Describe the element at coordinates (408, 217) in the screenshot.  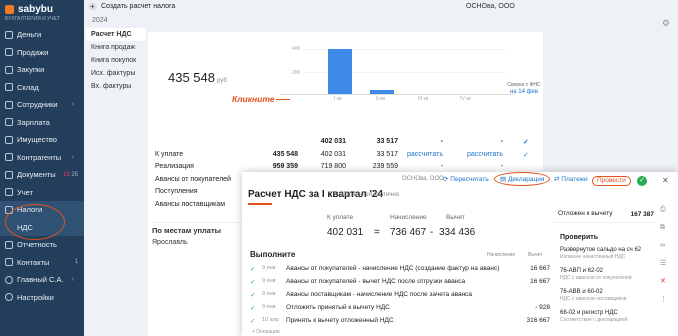
I see `accrual-label: Начисление` at that location.